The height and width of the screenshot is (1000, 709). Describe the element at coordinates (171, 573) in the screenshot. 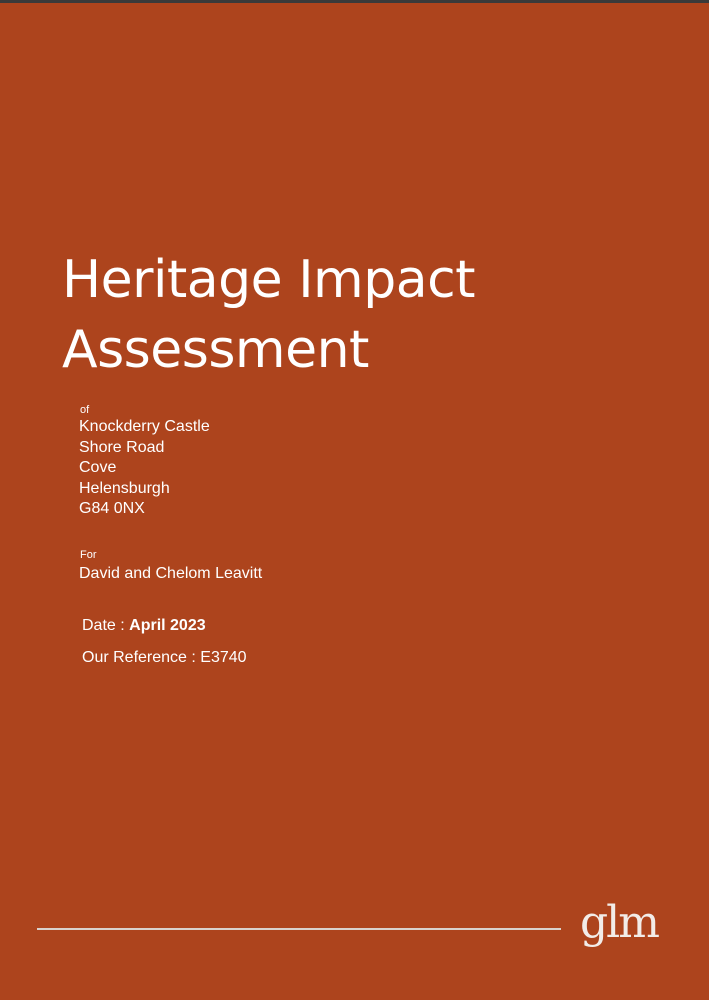

I see `client-name: David and Chelom Leavitt` at that location.